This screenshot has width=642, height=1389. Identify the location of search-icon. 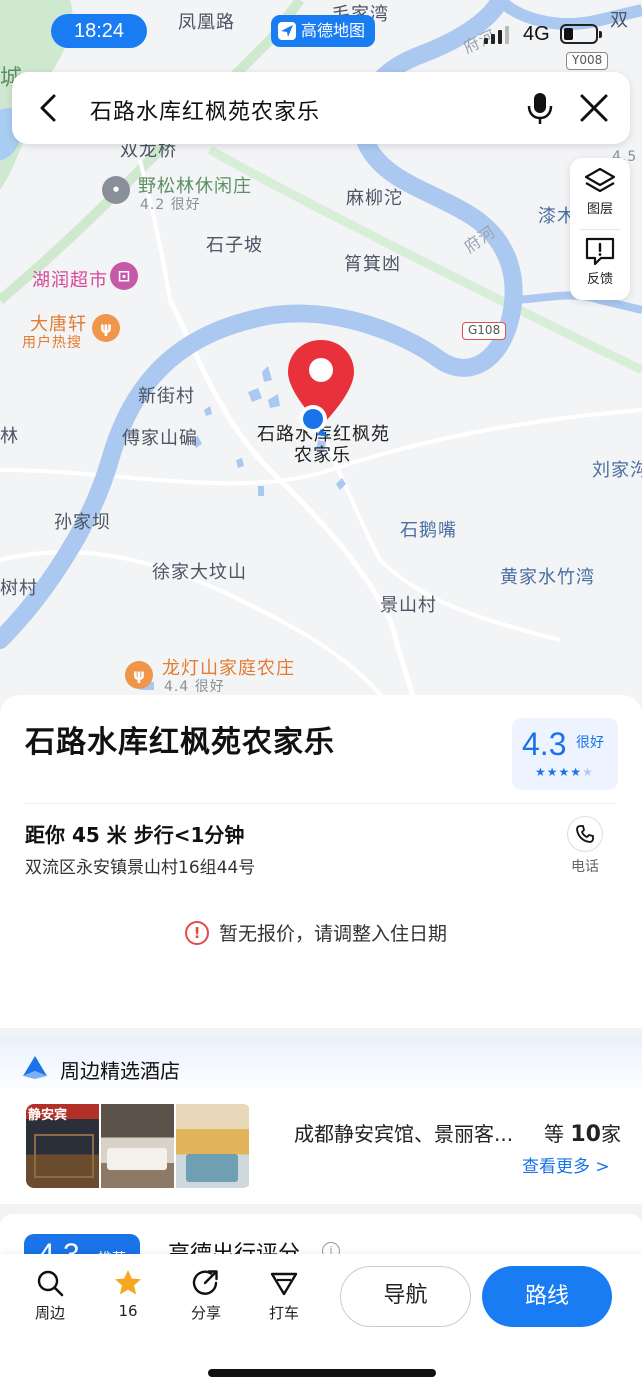
(50, 1283).